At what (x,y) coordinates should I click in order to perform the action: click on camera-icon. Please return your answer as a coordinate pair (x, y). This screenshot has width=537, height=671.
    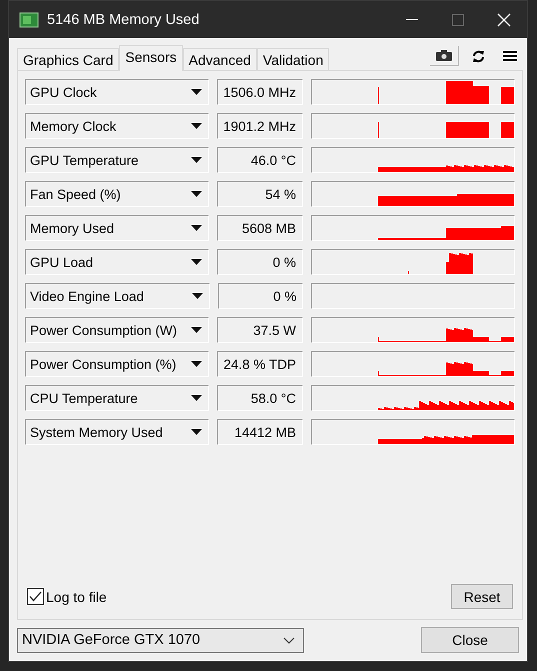
    Looking at the image, I should click on (444, 56).